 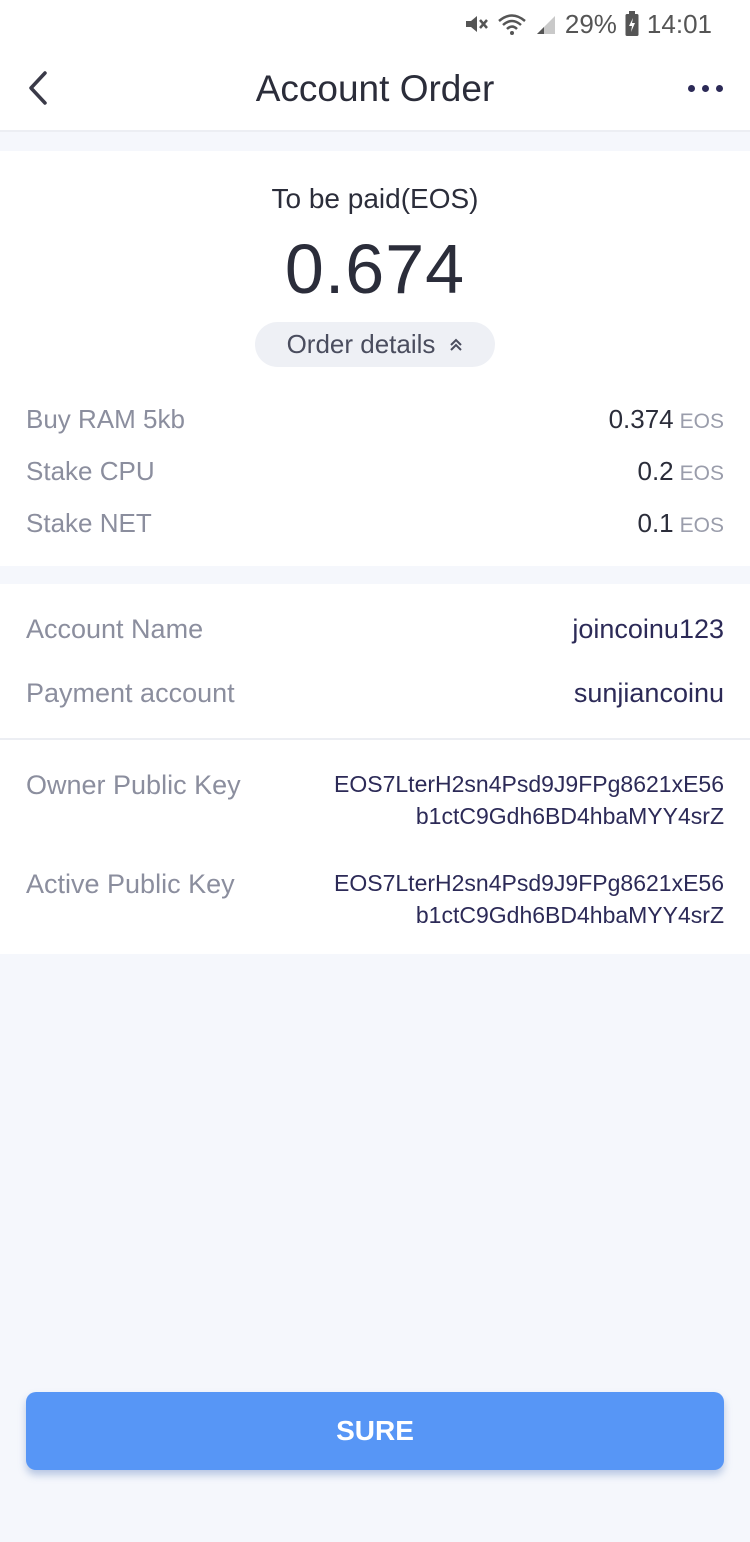 I want to click on payment-account-label: Payment account, so click(x=130, y=692).